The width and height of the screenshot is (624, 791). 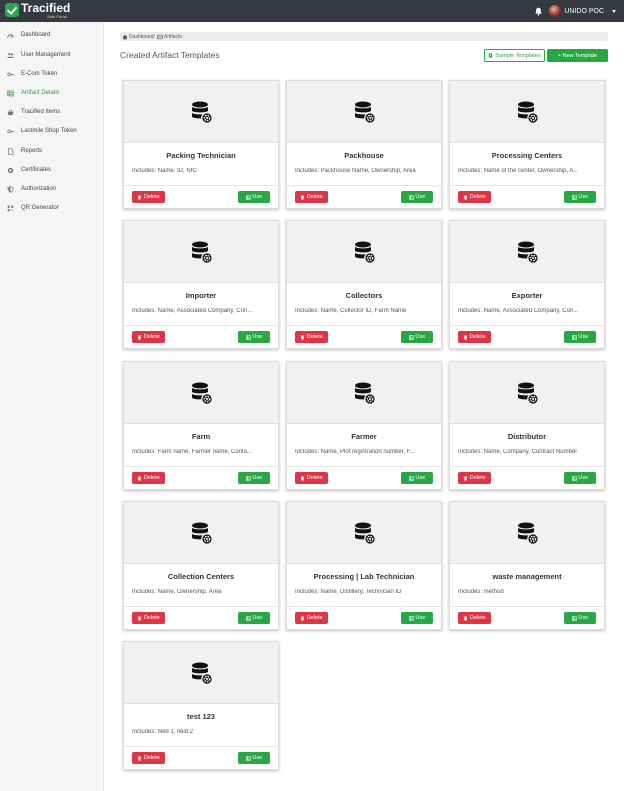 I want to click on sidebar-item-label: Tracified Items, so click(x=41, y=112).